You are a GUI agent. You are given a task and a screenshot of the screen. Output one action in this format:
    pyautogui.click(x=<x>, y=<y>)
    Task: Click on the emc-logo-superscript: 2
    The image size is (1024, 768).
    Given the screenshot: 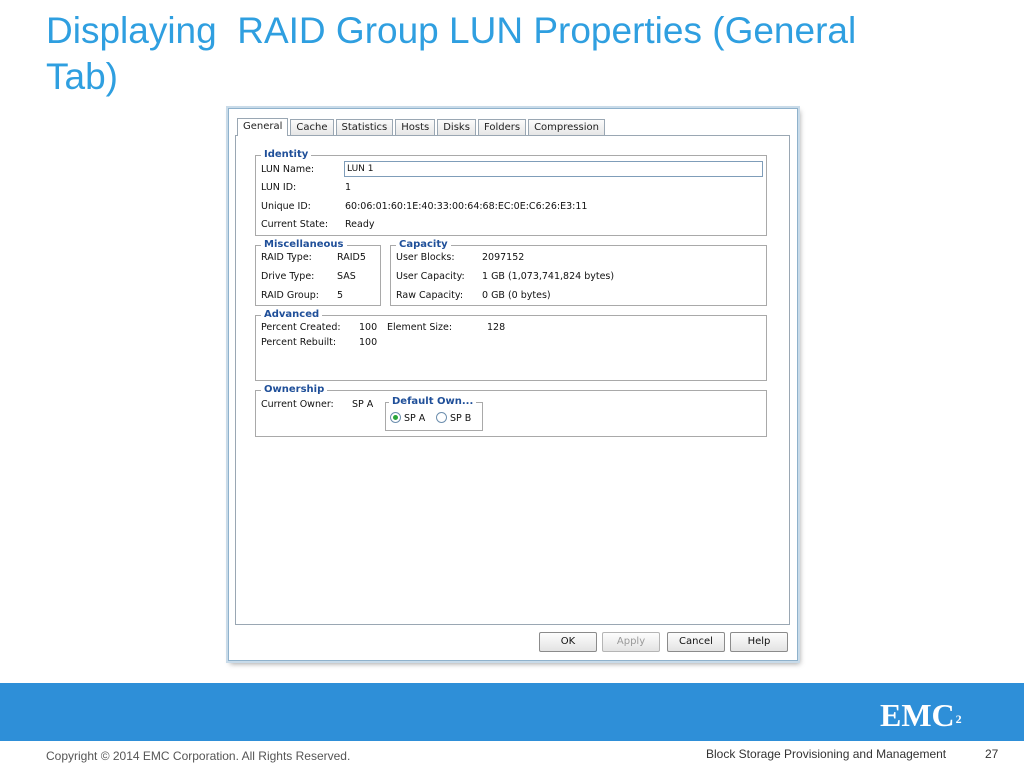 What is the action you would take?
    pyautogui.click(x=958, y=719)
    